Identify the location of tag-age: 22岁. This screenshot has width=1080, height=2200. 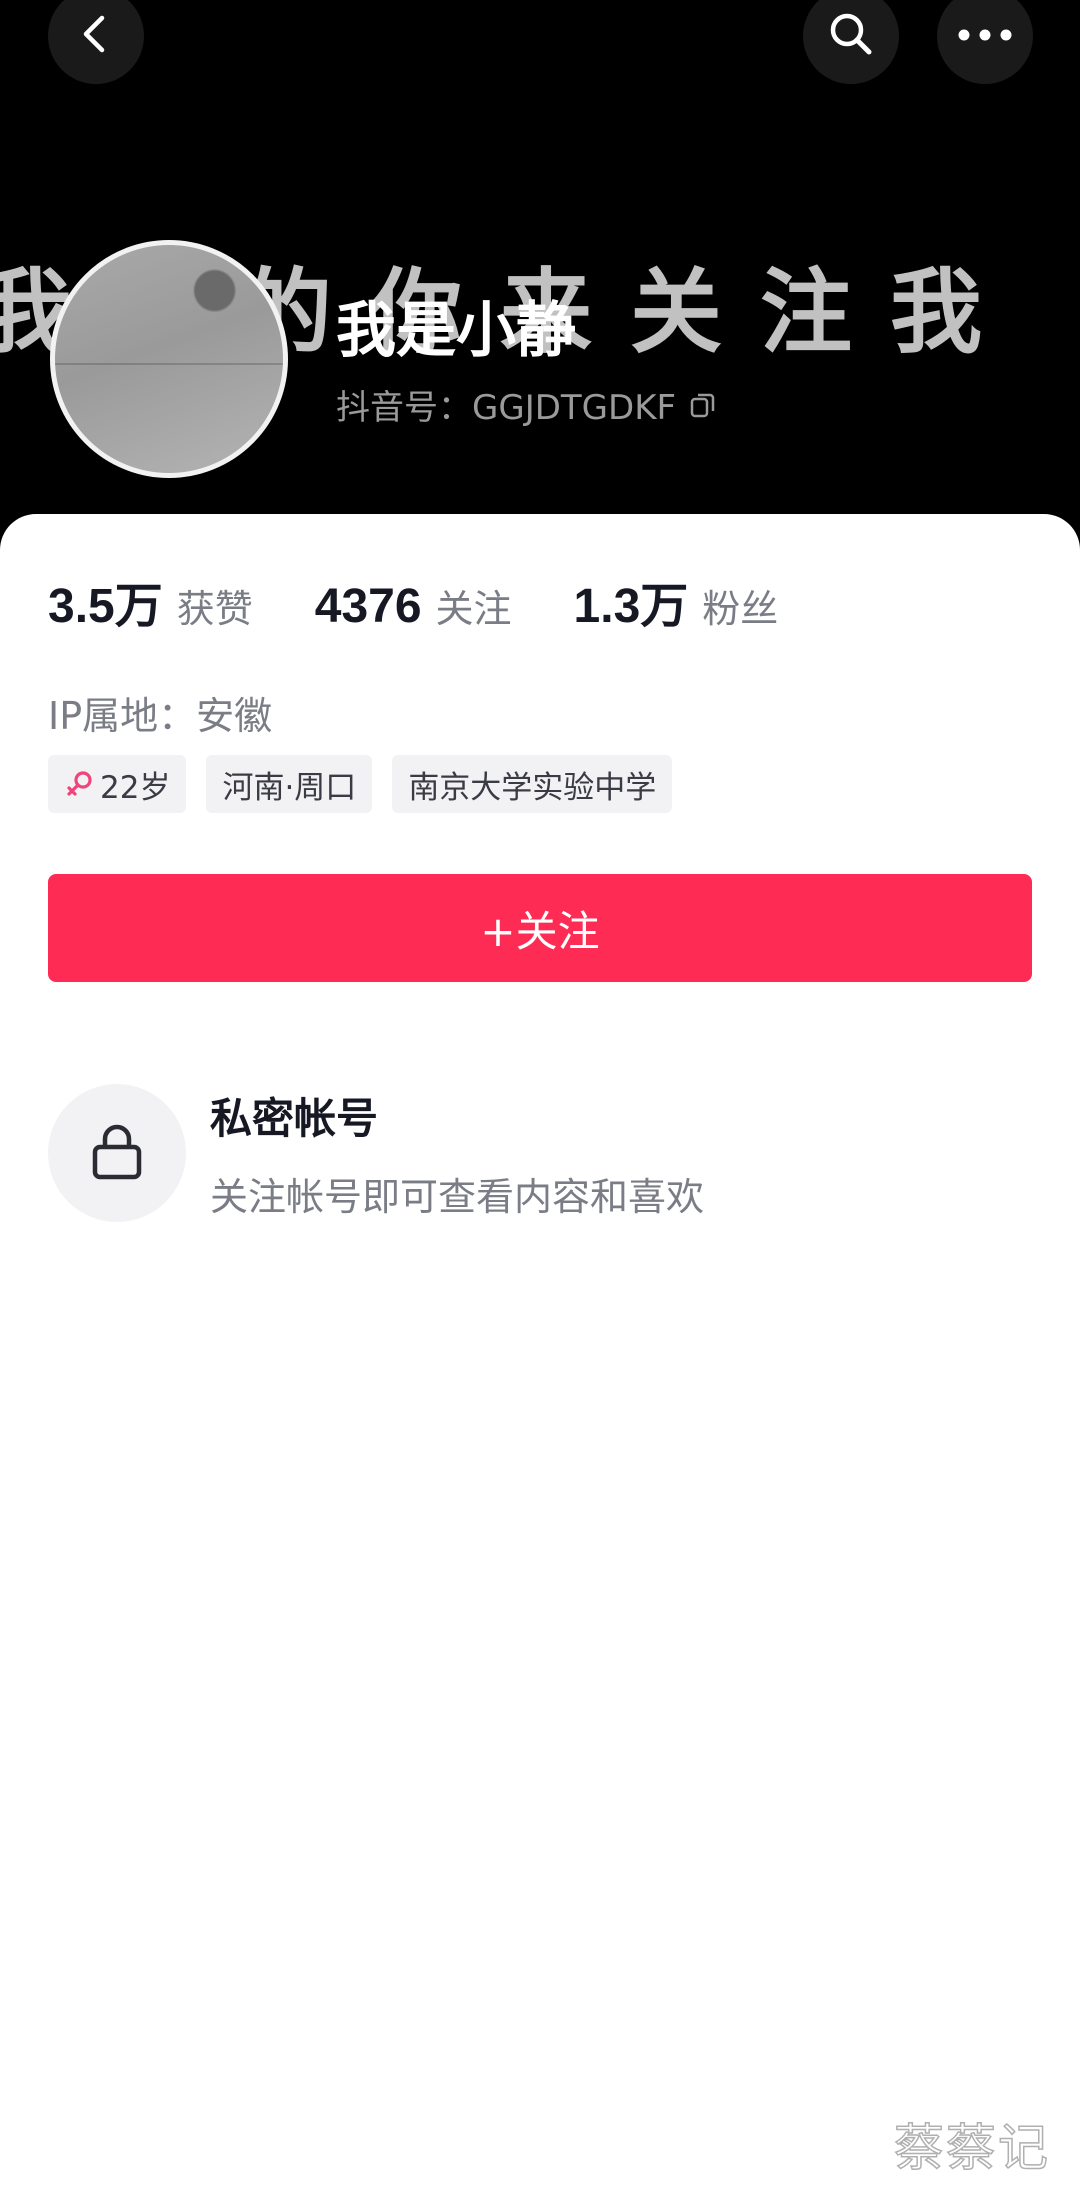
(117, 784).